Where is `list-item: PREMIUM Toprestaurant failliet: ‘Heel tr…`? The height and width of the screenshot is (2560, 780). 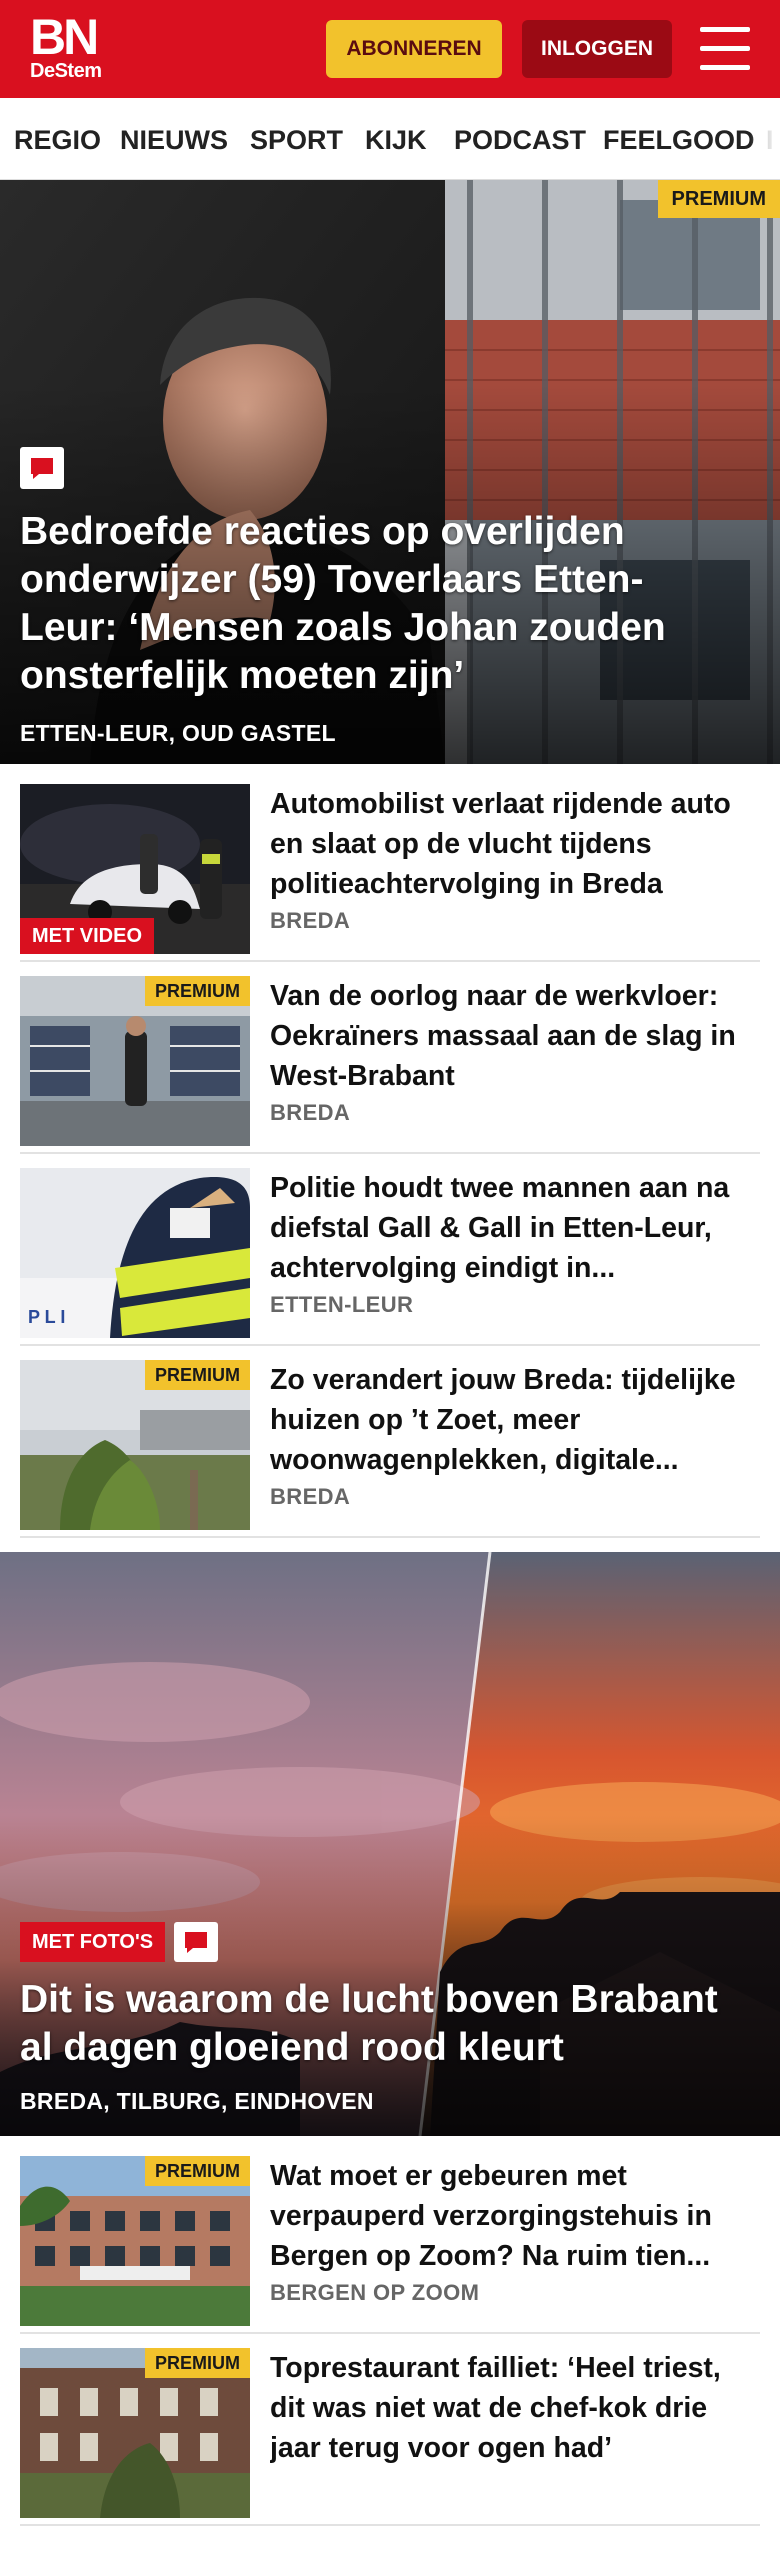
list-item: PREMIUM Toprestaurant failliet: ‘Heel tr… is located at coordinates (390, 2437).